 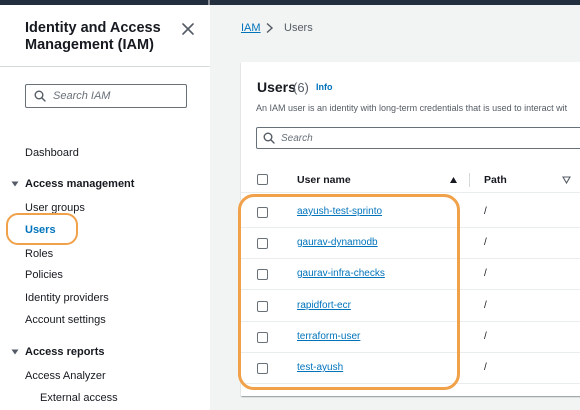 What do you see at coordinates (301, 87) in the screenshot?
I see `user-count: (6)` at bounding box center [301, 87].